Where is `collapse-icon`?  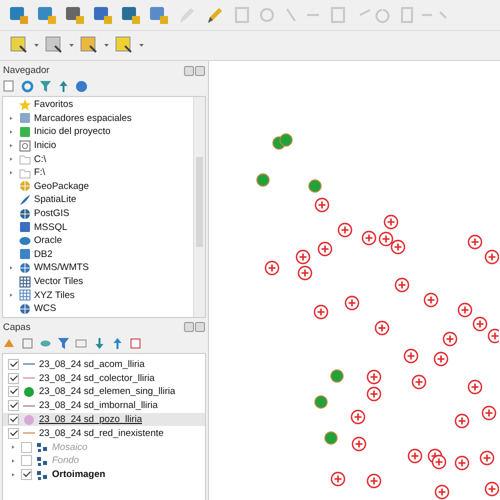 collapse-icon is located at coordinates (63, 86).